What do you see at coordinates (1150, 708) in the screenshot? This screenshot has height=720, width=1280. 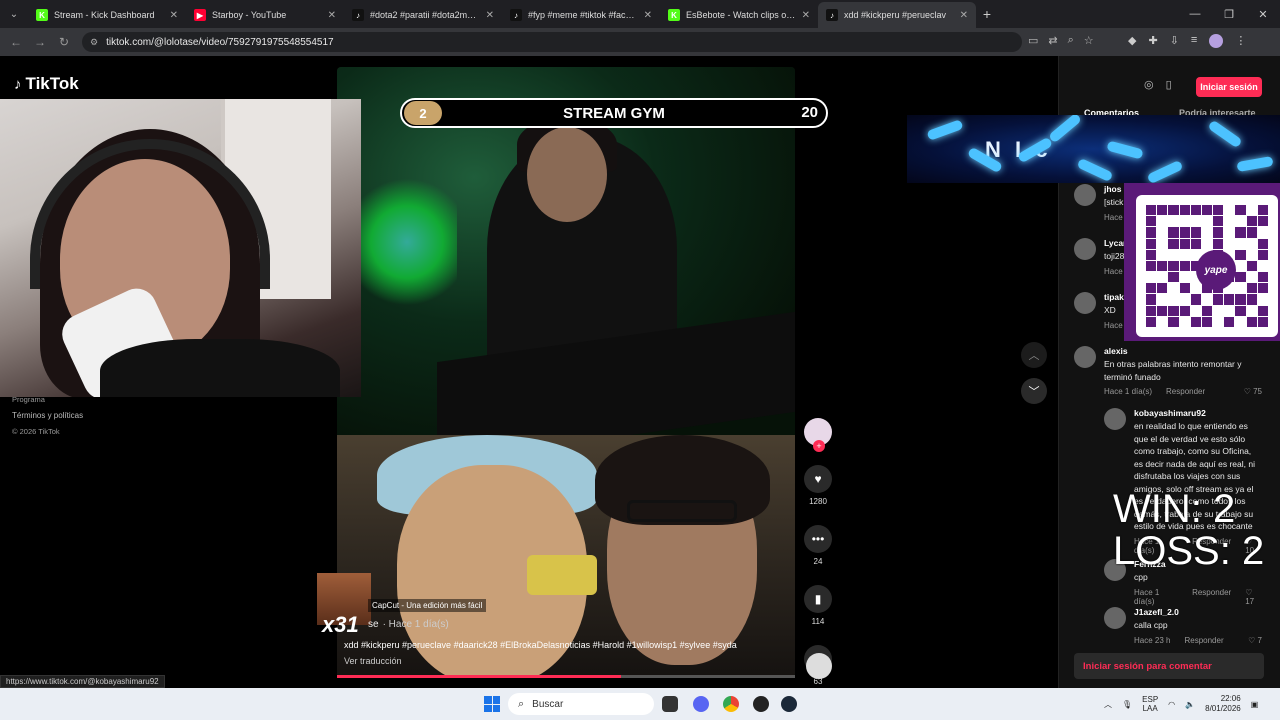 I see `lang-bottom: LAA` at bounding box center [1150, 708].